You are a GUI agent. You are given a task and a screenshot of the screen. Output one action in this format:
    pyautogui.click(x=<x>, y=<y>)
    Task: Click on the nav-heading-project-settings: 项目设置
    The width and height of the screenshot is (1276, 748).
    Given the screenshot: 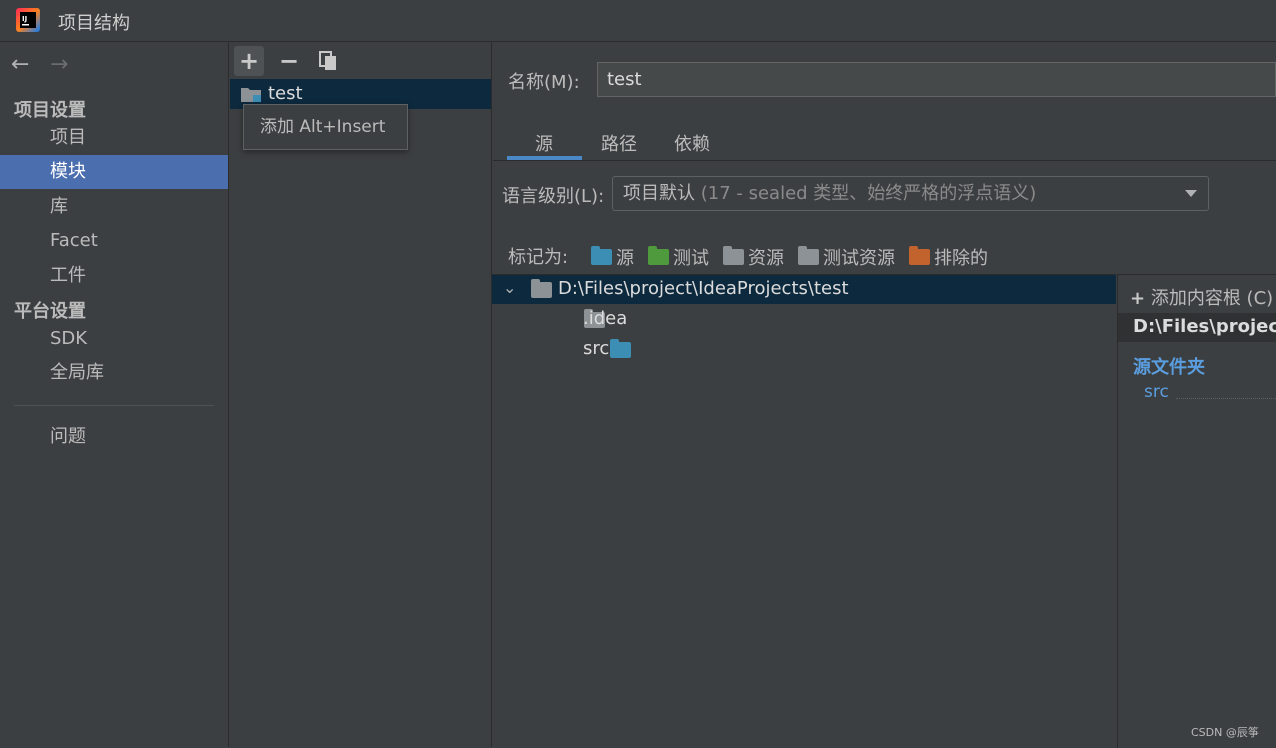 What is the action you would take?
    pyautogui.click(x=50, y=110)
    